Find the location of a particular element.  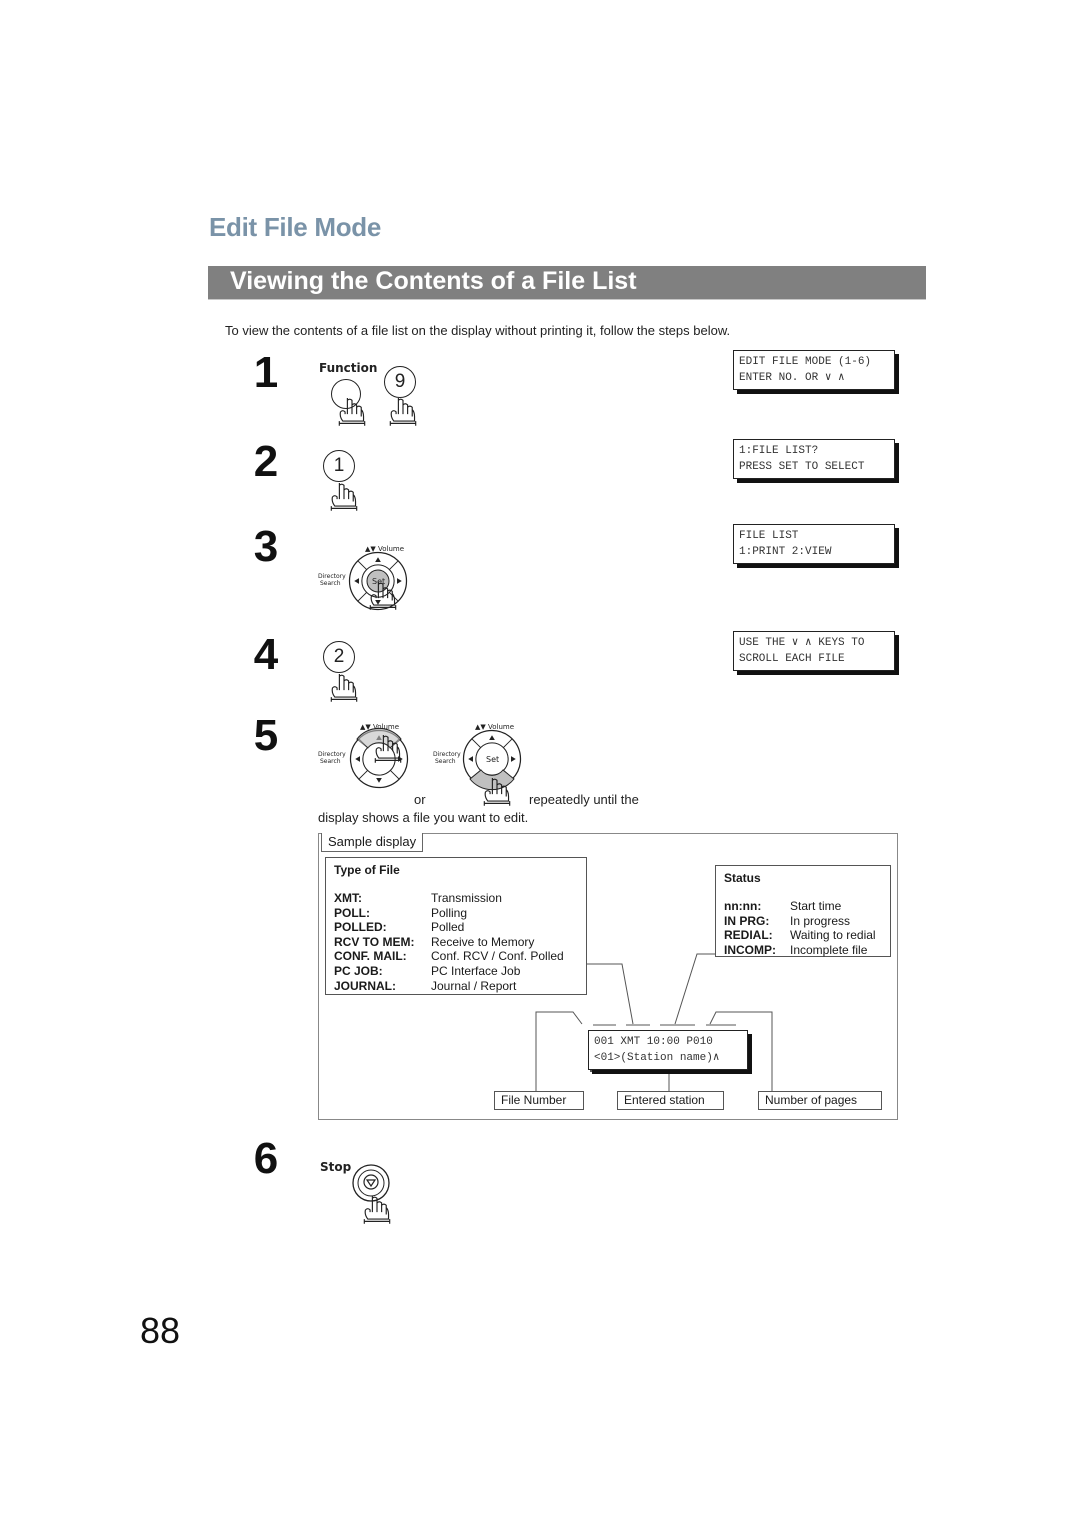

callout-lines is located at coordinates (654, 1022).